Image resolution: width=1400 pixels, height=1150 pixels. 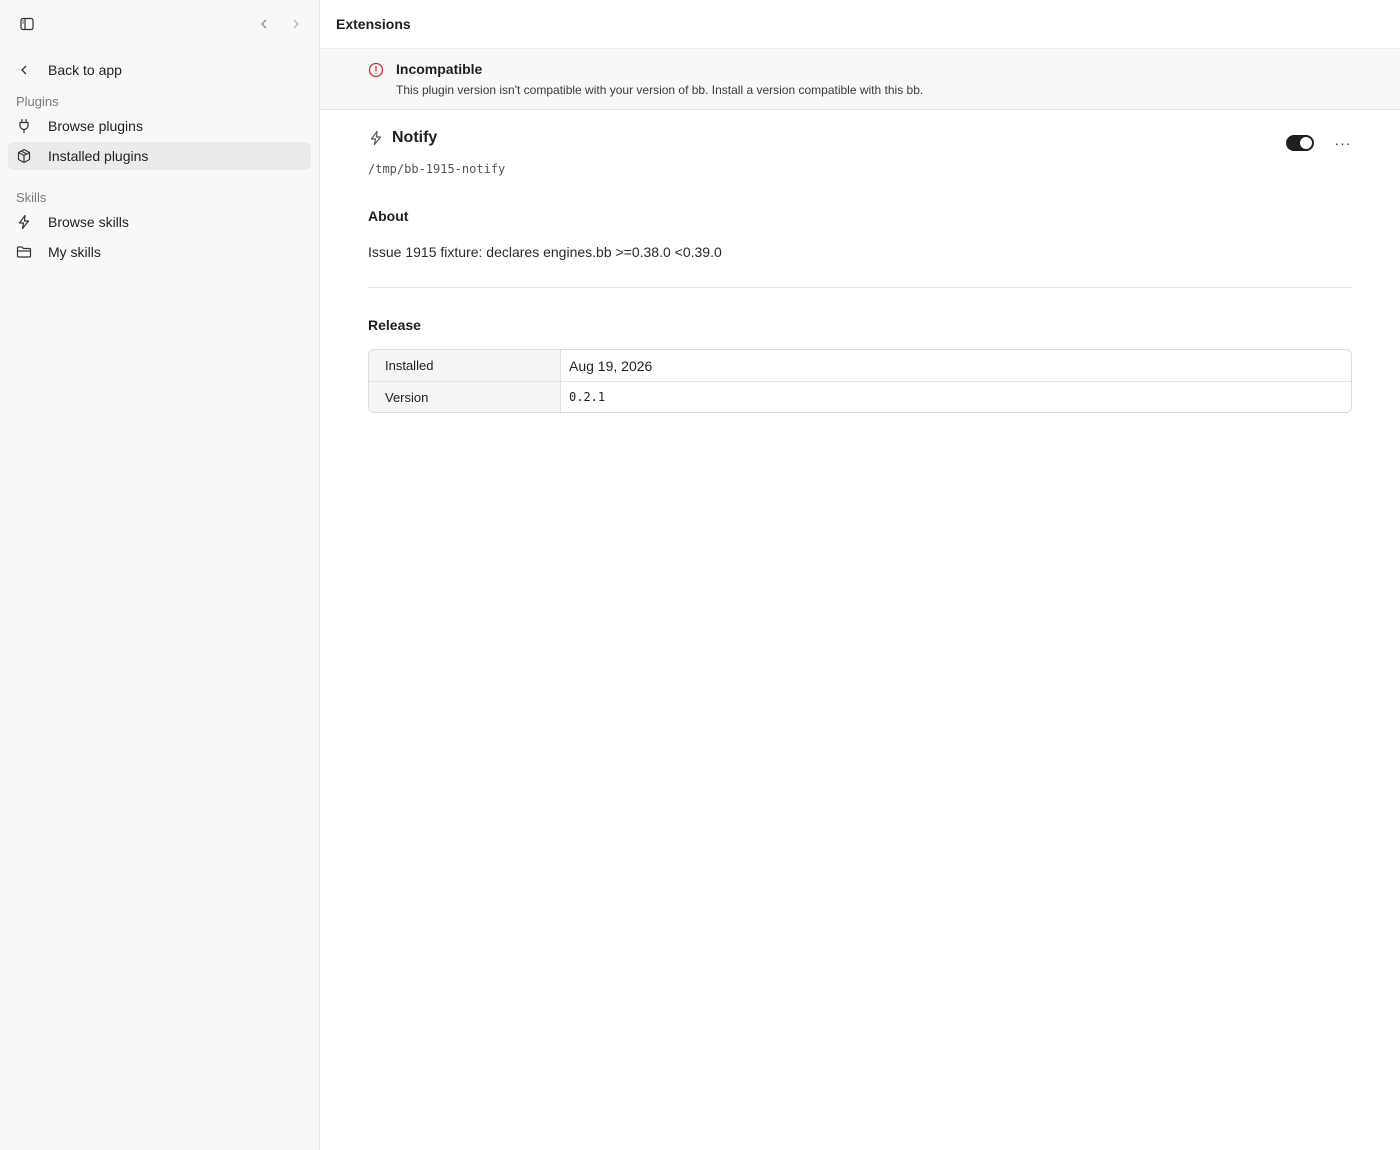 I want to click on sidebar-item-label: Browse skills, so click(x=88, y=222).